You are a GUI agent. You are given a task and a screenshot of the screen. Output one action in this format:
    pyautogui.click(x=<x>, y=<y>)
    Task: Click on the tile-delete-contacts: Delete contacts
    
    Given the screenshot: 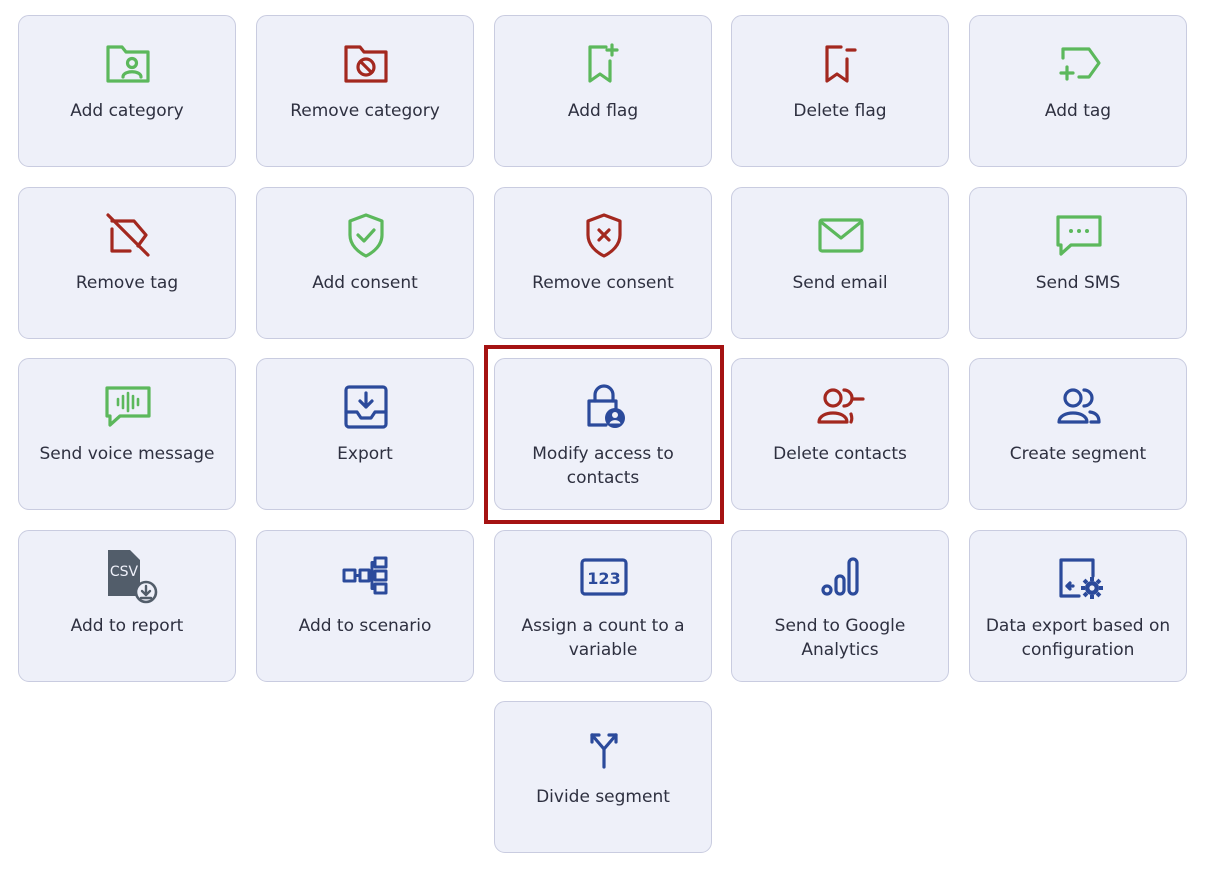 What is the action you would take?
    pyautogui.click(x=840, y=434)
    